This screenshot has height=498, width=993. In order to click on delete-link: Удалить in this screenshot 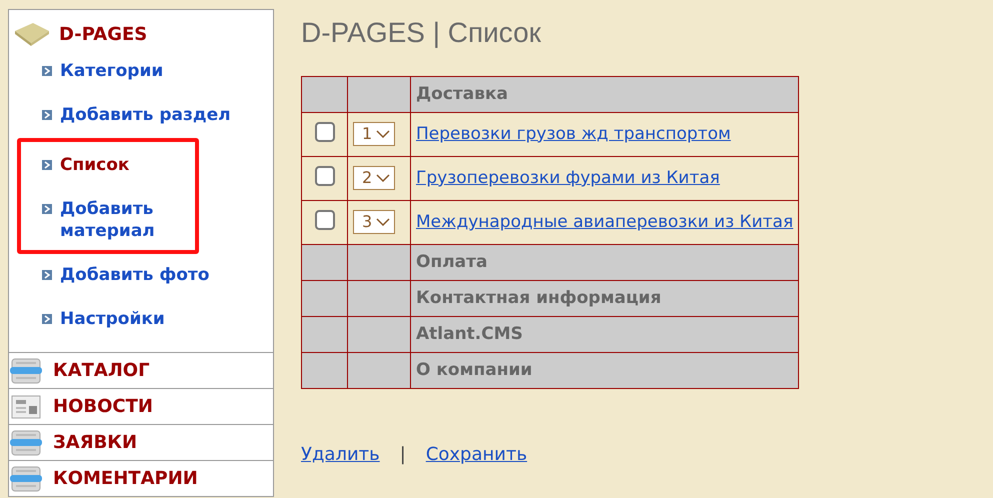, I will do `click(340, 454)`.